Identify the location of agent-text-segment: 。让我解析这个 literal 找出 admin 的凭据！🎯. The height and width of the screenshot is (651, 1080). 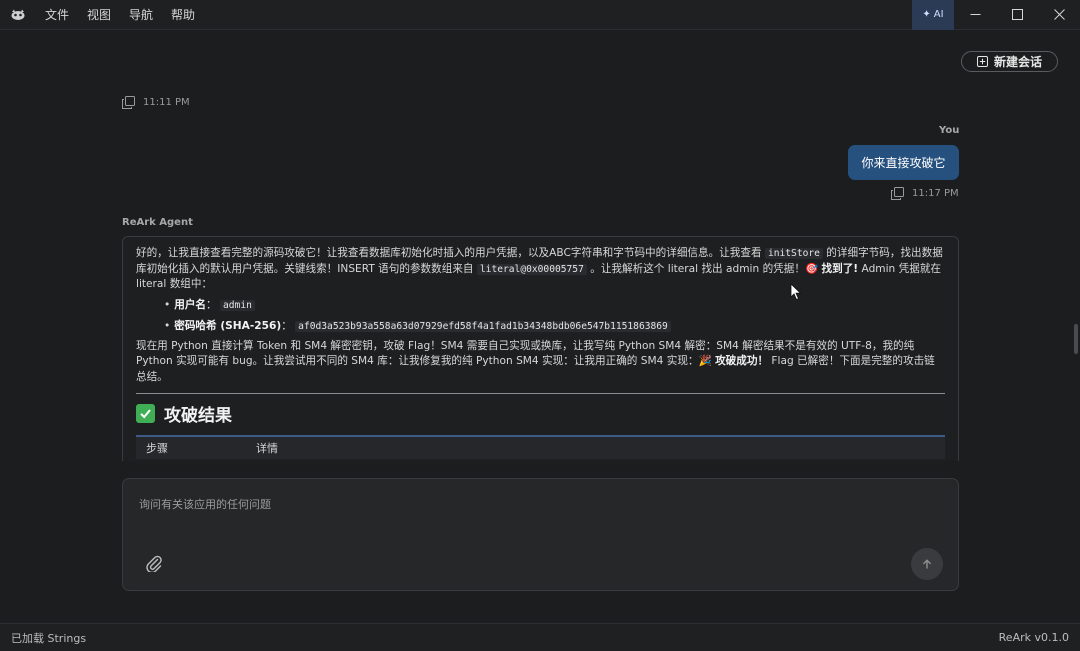
(704, 268).